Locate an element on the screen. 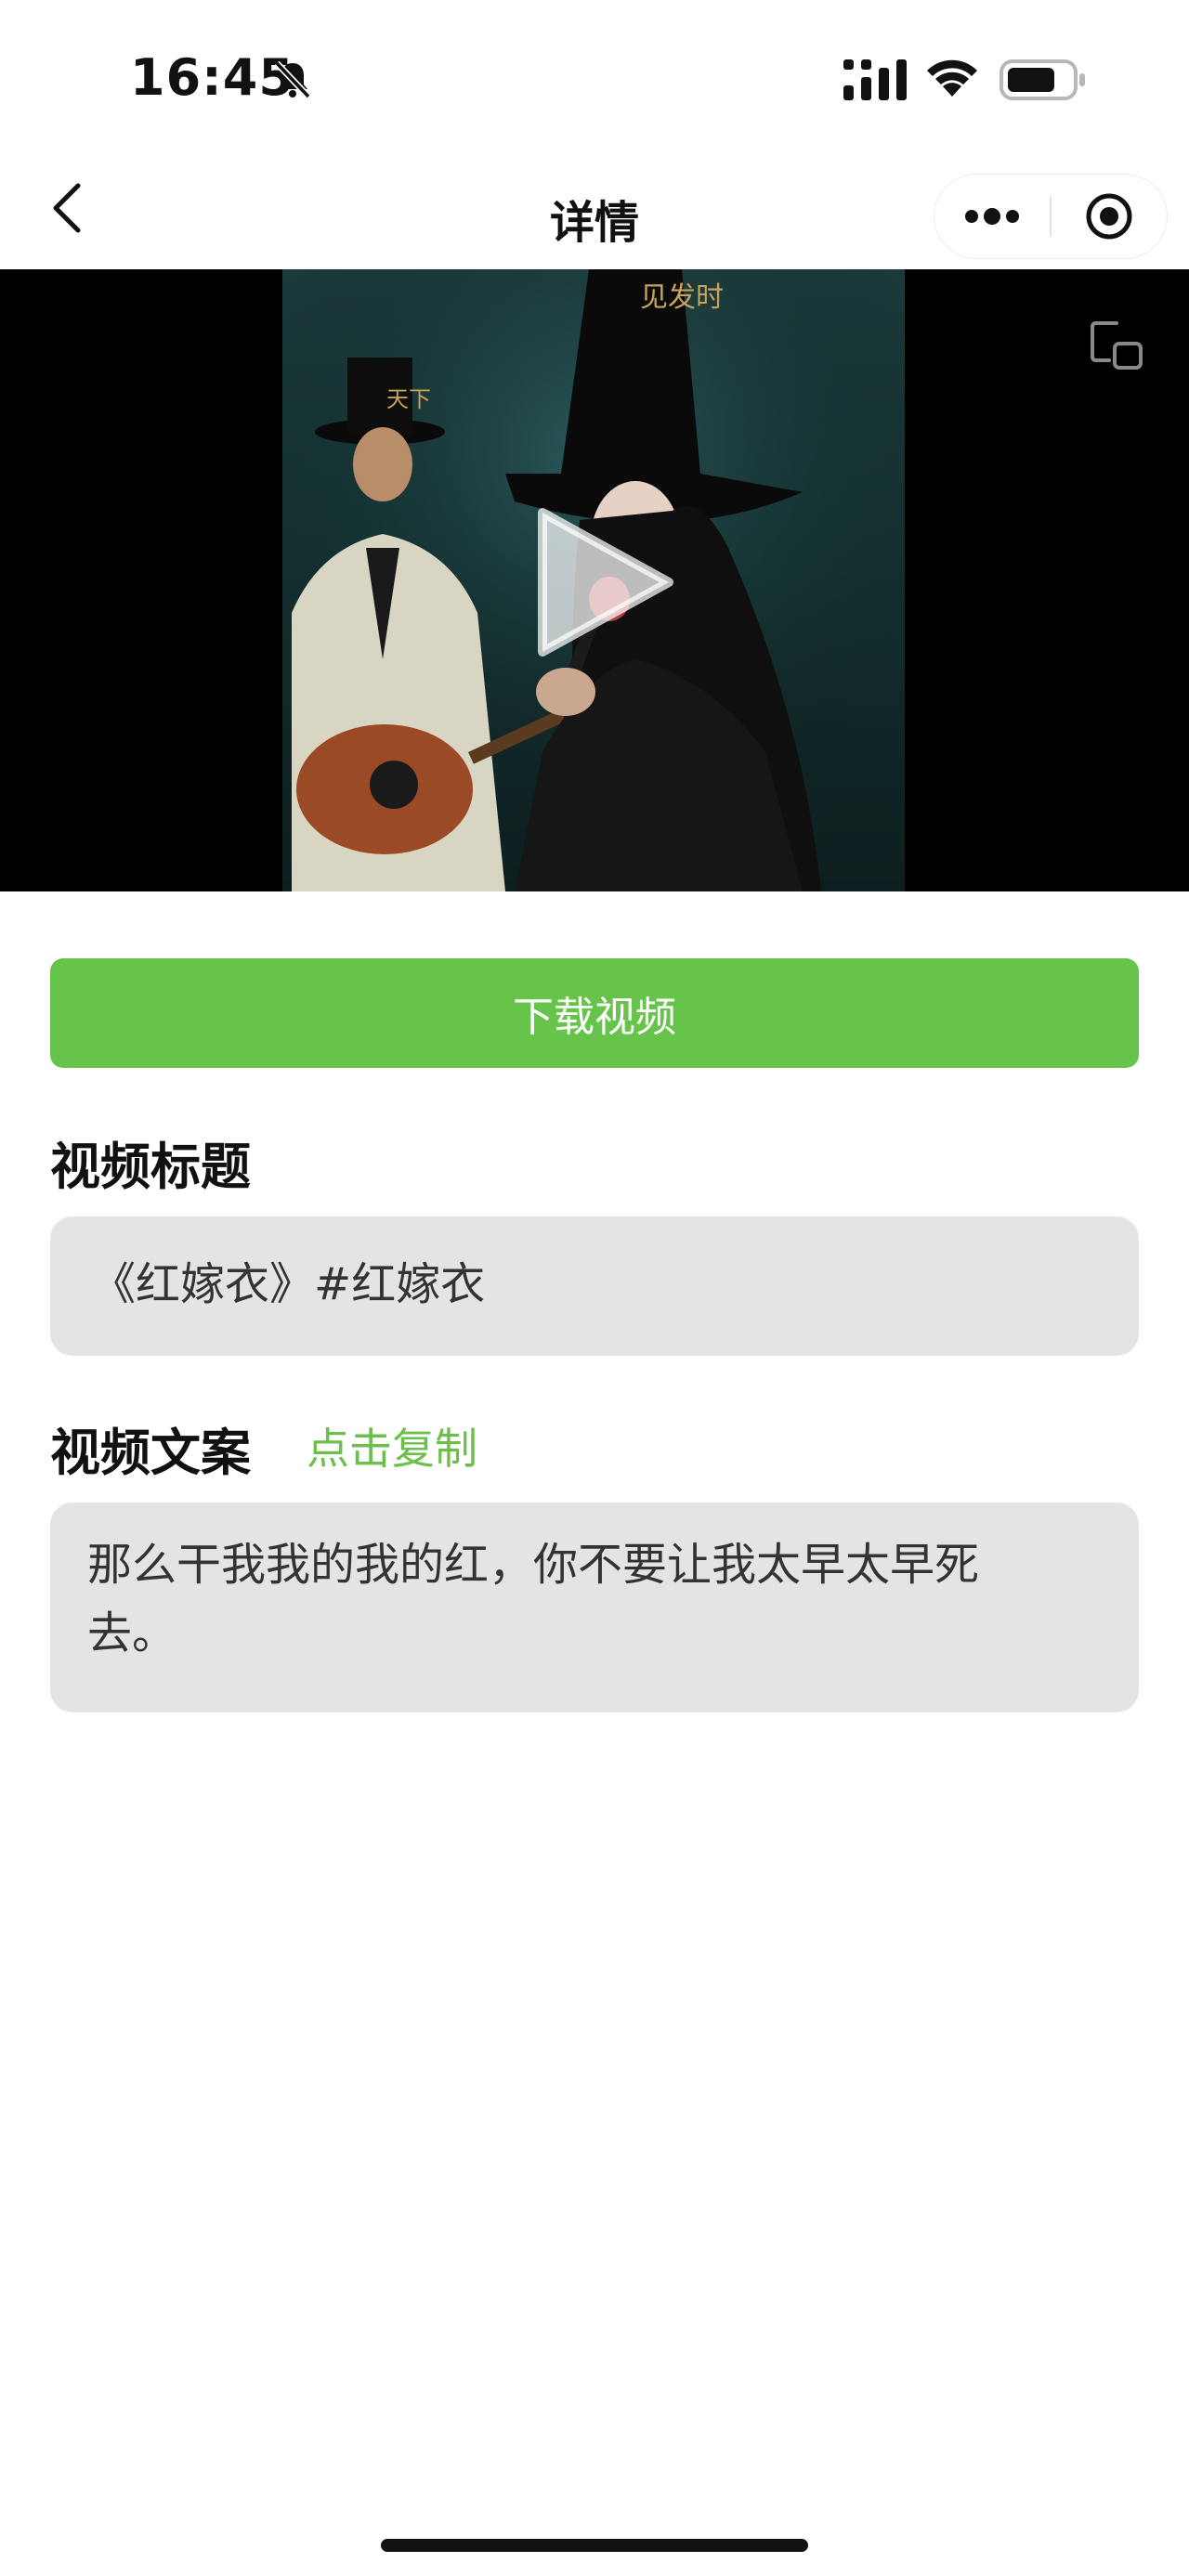 This screenshot has width=1189, height=2576. menu-capsule is located at coordinates (1050, 216).